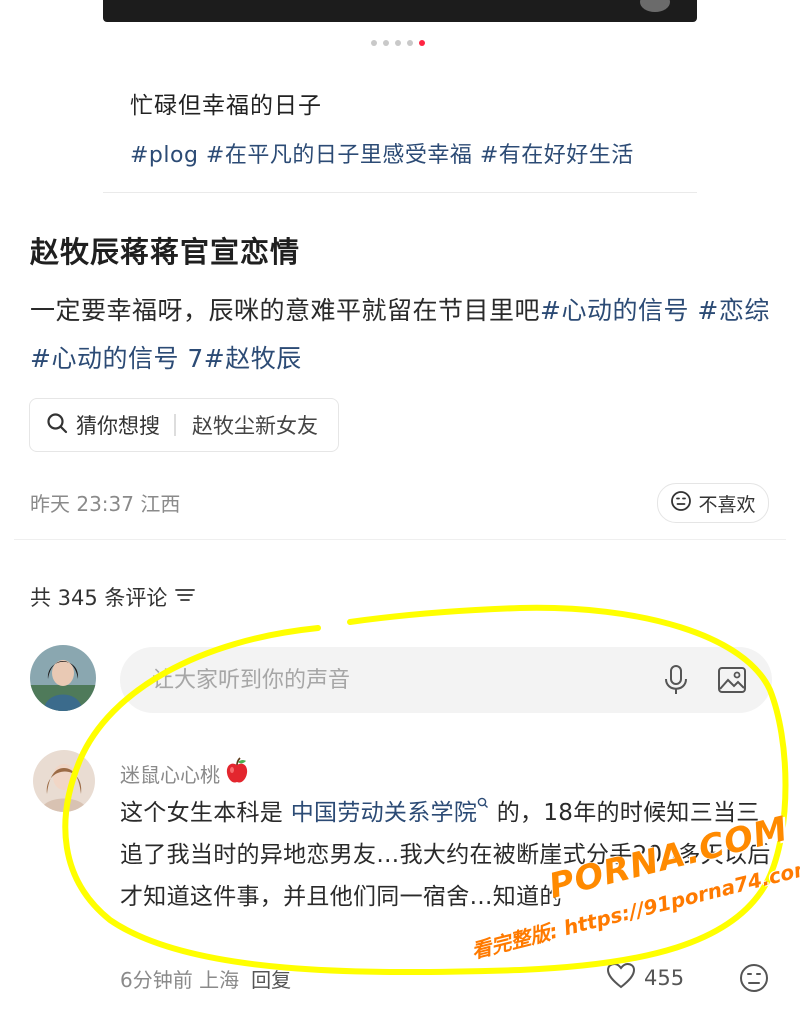 Image resolution: width=800 pixels, height=1011 pixels. I want to click on comment-text-part-1: 这个女生本科是, so click(205, 813).